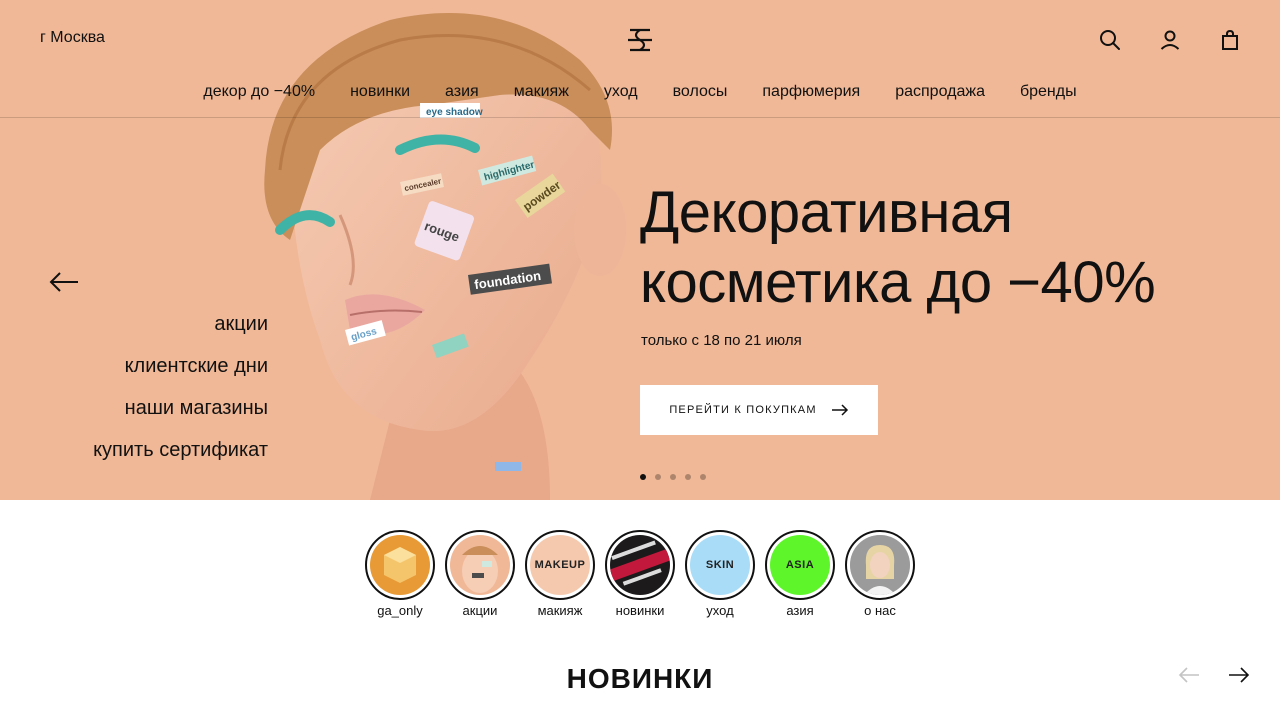  What do you see at coordinates (541, 98) in the screenshot?
I see `nav-item-makeup: макияж` at bounding box center [541, 98].